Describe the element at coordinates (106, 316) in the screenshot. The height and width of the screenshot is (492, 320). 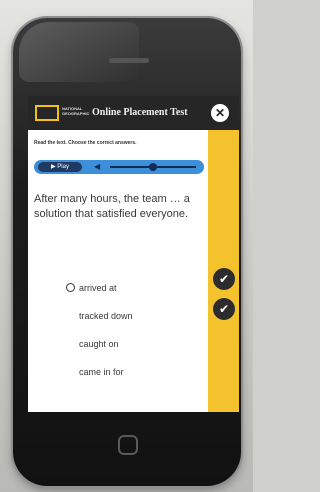
I see `answer-option-label: tracked down` at that location.